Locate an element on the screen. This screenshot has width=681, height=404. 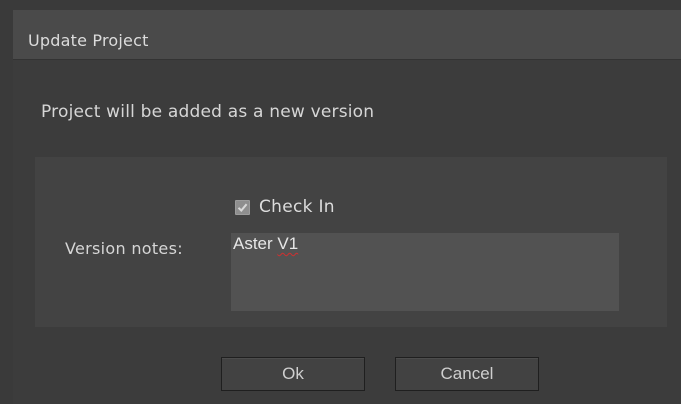
checkin-checkbox is located at coordinates (242, 207).